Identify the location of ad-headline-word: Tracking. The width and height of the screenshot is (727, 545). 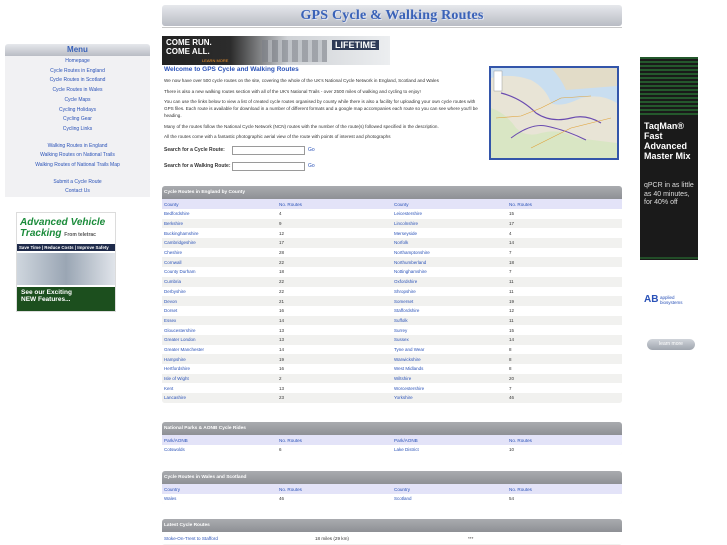
(41, 233).